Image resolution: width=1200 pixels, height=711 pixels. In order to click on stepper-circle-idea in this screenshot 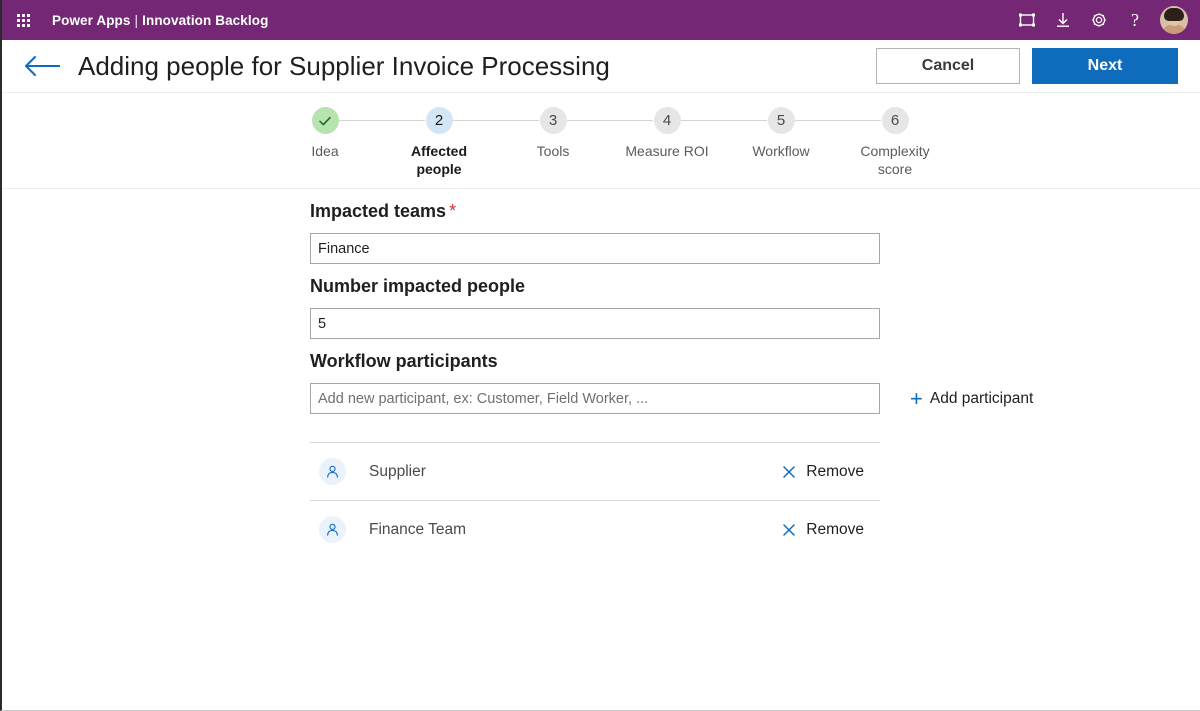, I will do `click(325, 120)`.